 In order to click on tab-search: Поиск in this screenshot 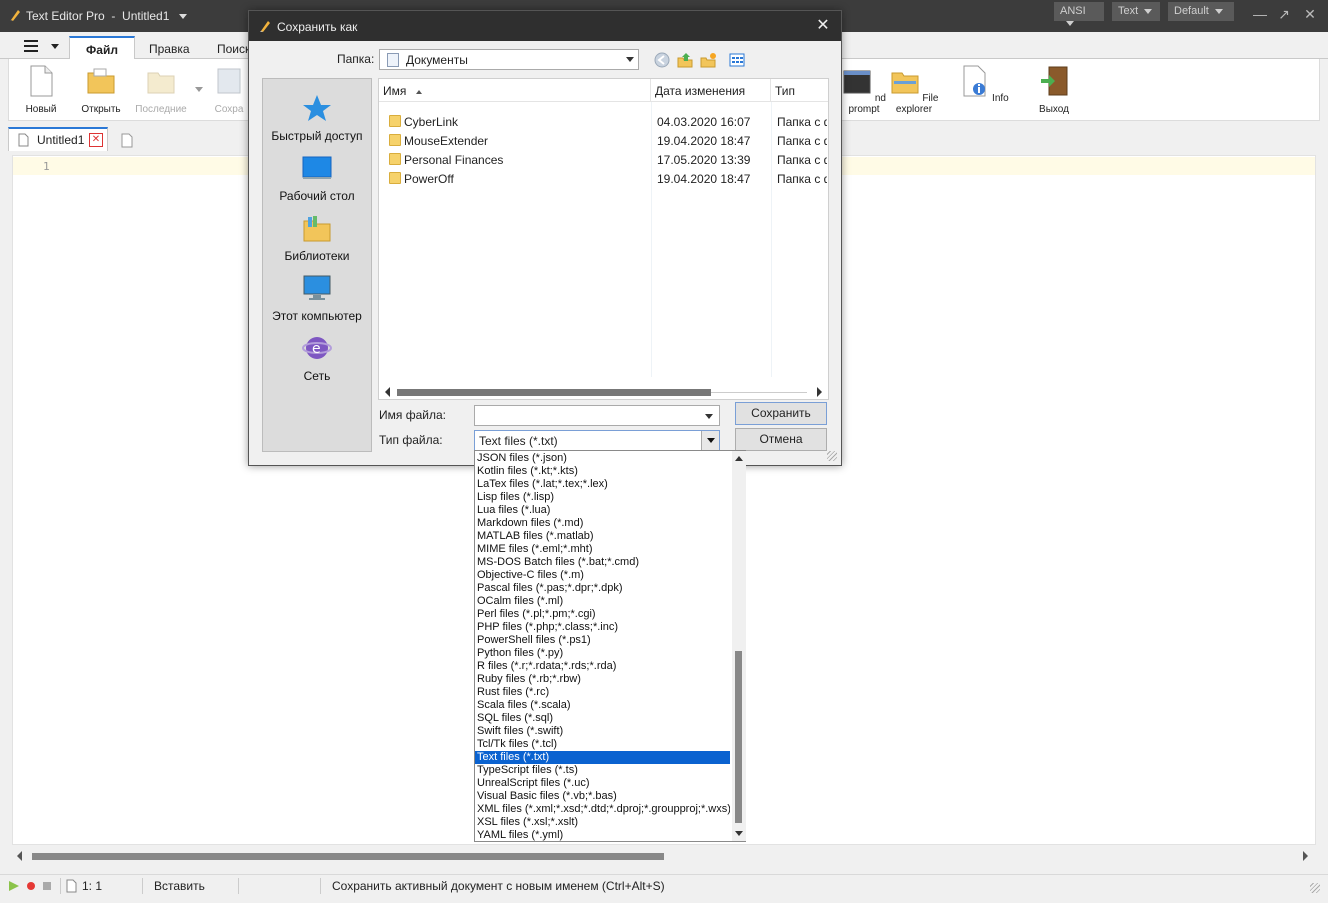, I will do `click(229, 48)`.